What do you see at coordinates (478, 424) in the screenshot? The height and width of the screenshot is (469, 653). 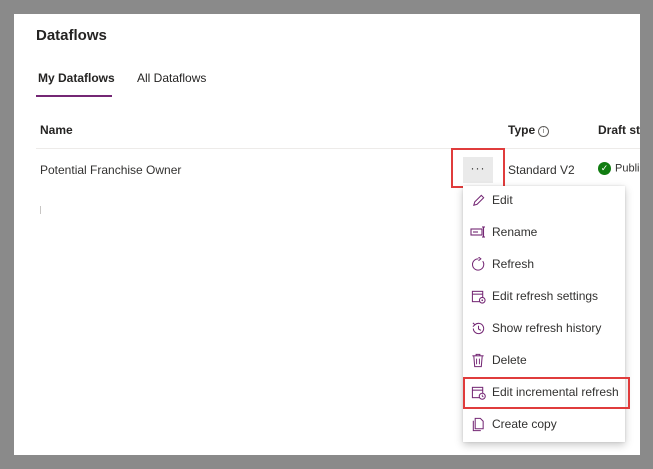 I see `copy-icon` at bounding box center [478, 424].